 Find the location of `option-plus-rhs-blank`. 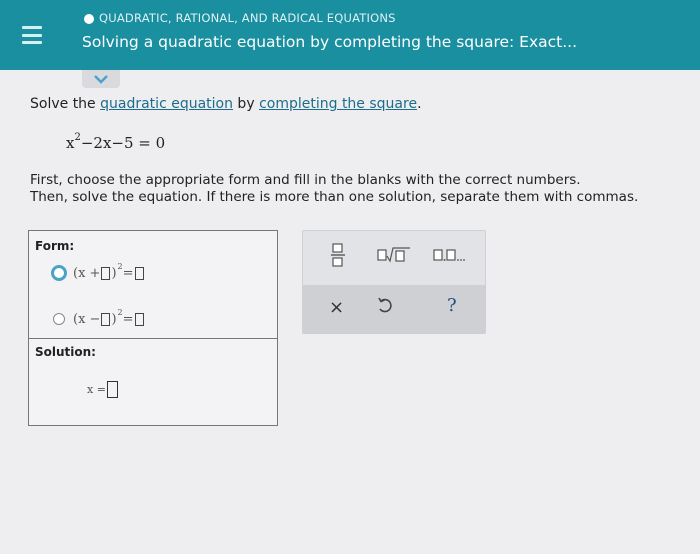

option-plus-rhs-blank is located at coordinates (139, 273).